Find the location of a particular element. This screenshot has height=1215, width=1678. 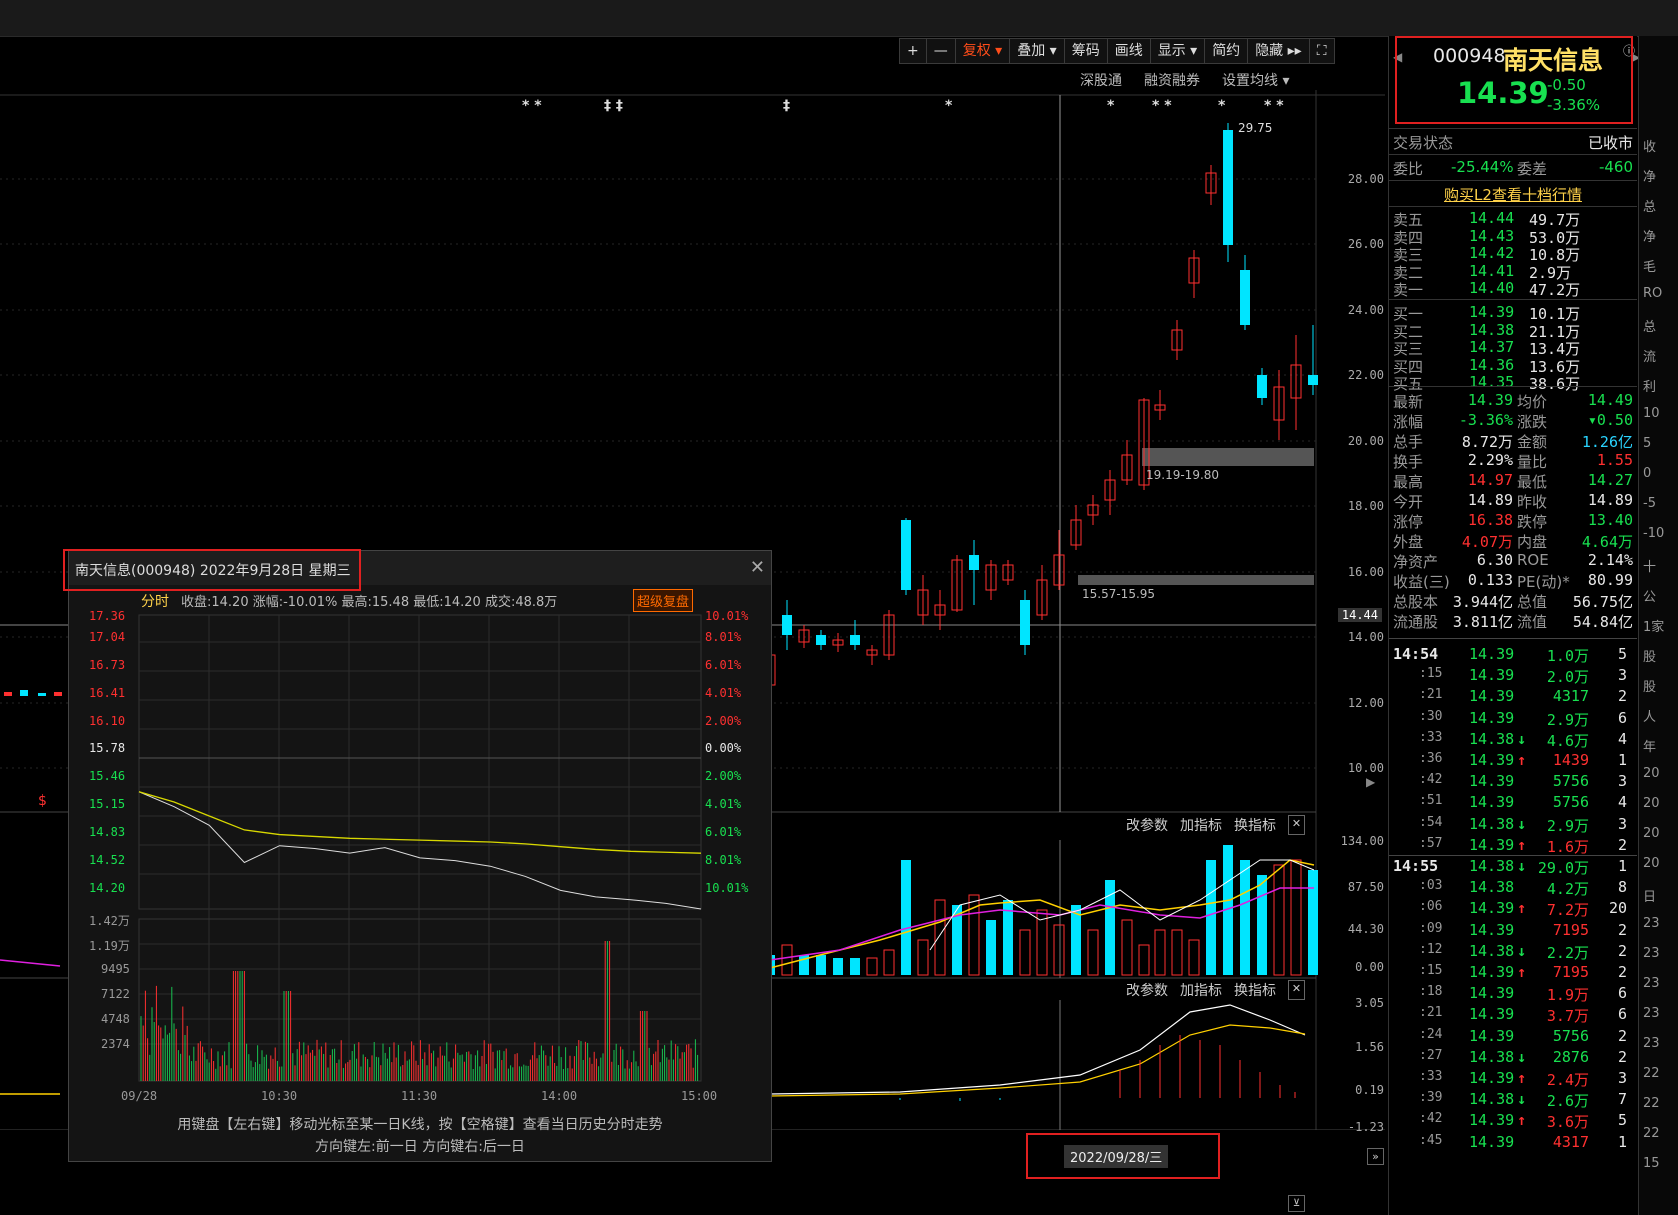

fullscreen-icon: ⛶ is located at coordinates (1321, 51).